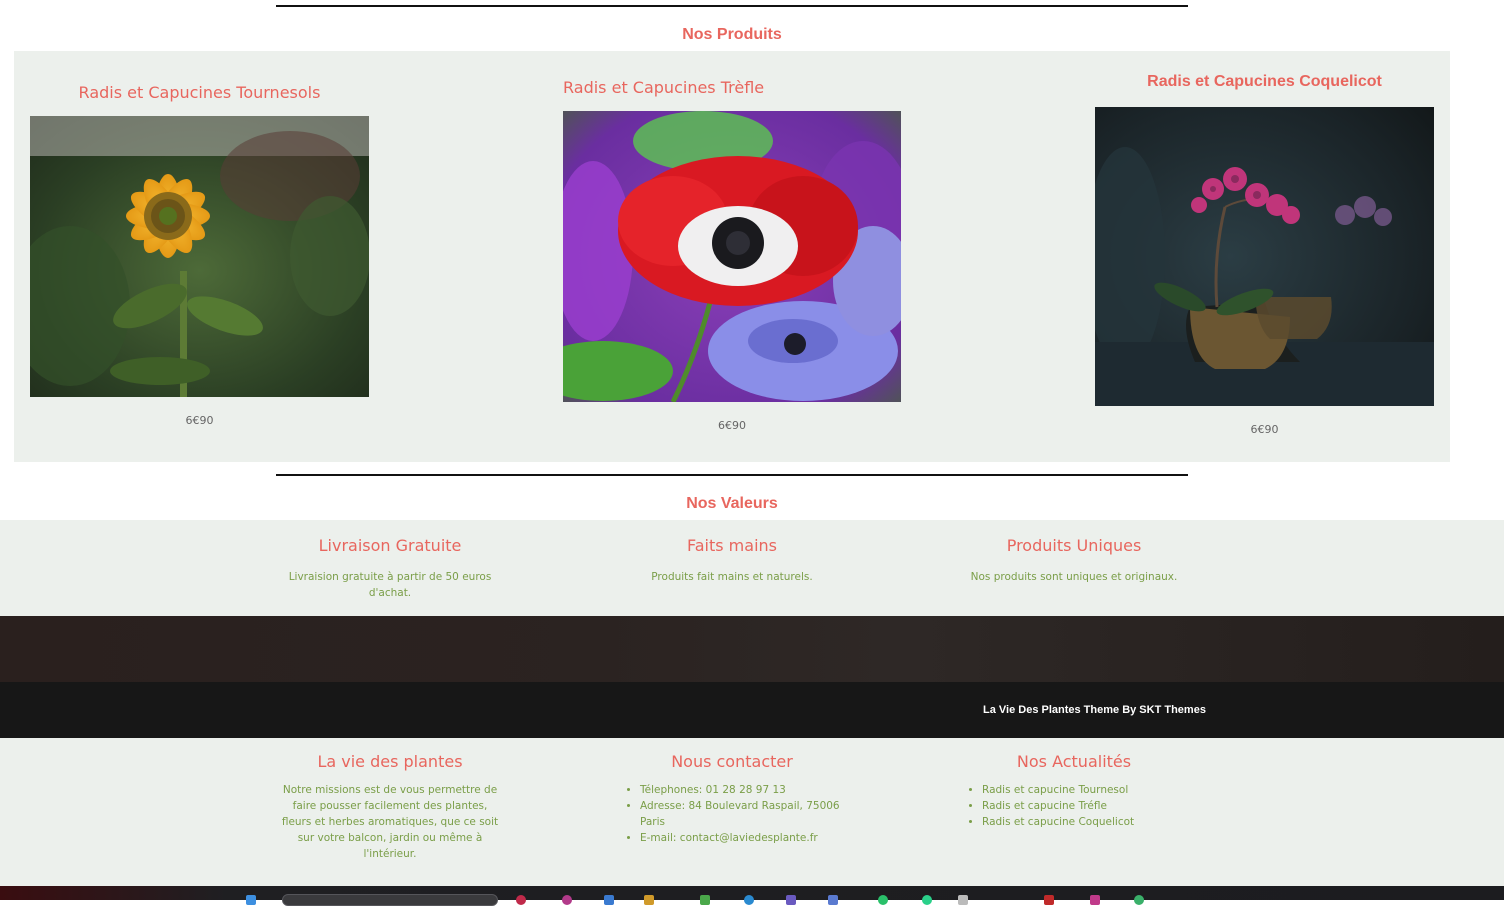 This screenshot has width=1504, height=906. I want to click on product-title: Radis et Capucines Coquelicot, so click(1264, 82).